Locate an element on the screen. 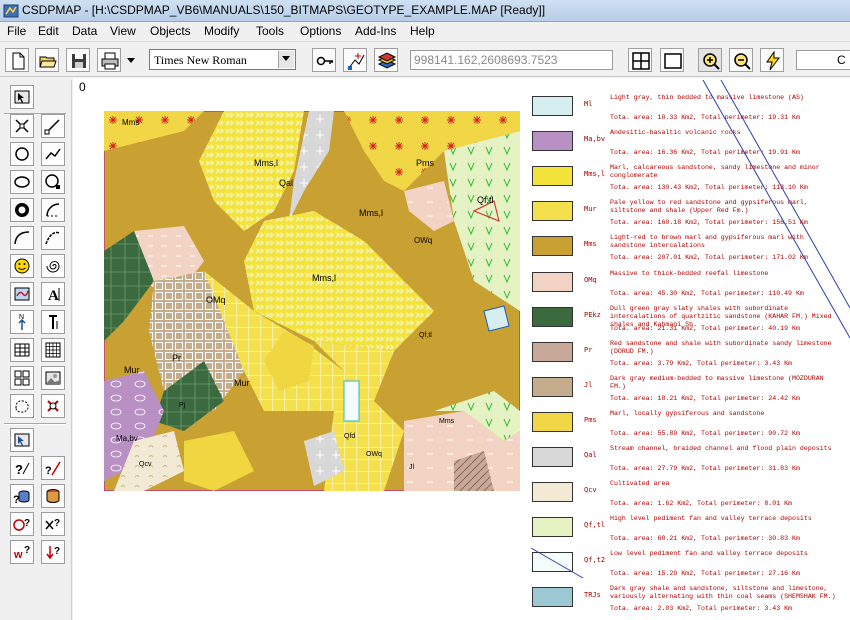 This screenshot has width=850, height=620. circle-tool is located at coordinates (22, 154).